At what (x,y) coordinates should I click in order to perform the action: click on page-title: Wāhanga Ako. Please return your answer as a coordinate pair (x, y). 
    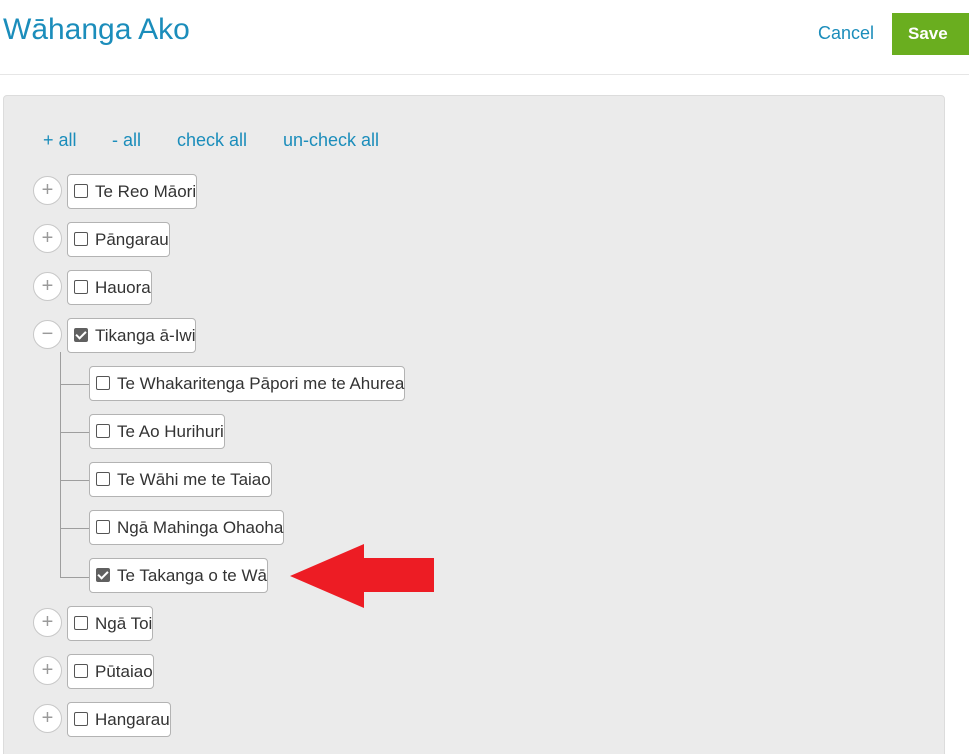
    Looking at the image, I should click on (96, 29).